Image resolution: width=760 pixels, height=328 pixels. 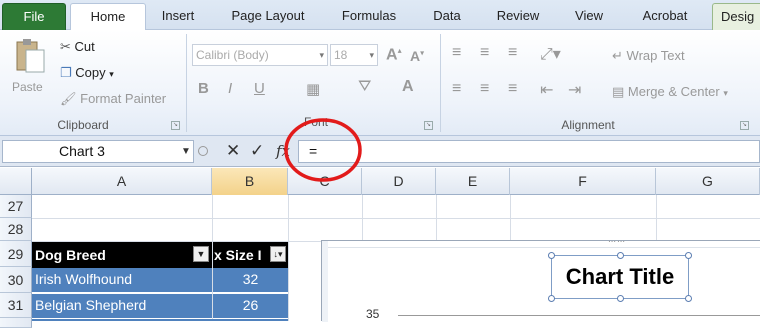 What do you see at coordinates (617, 55) in the screenshot?
I see `wrap-text-icon: ↵` at bounding box center [617, 55].